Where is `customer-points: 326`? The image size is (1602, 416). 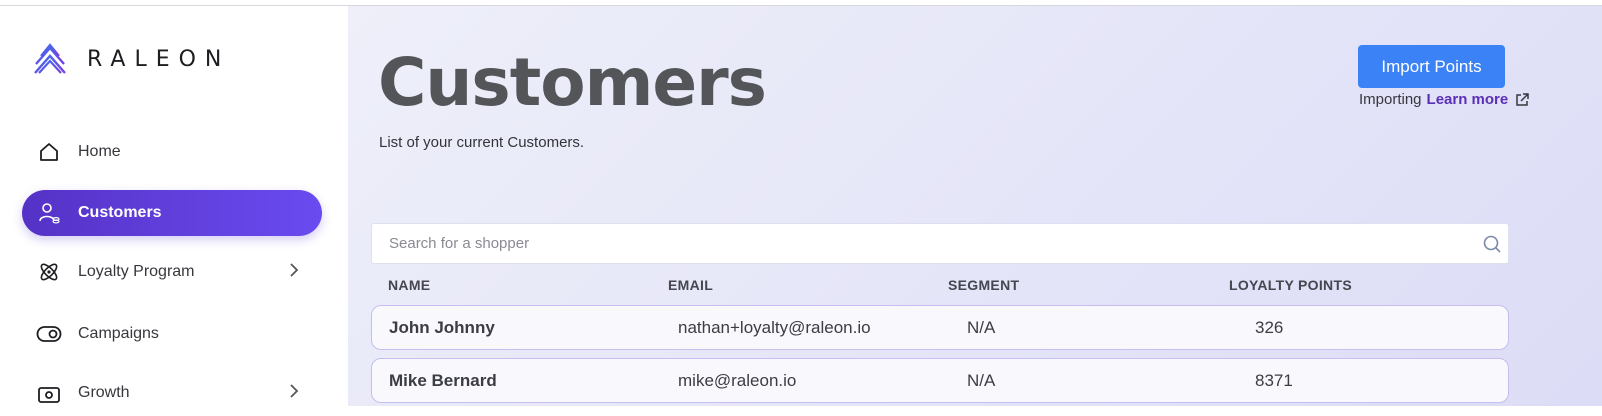
customer-points: 326 is located at coordinates (1269, 327).